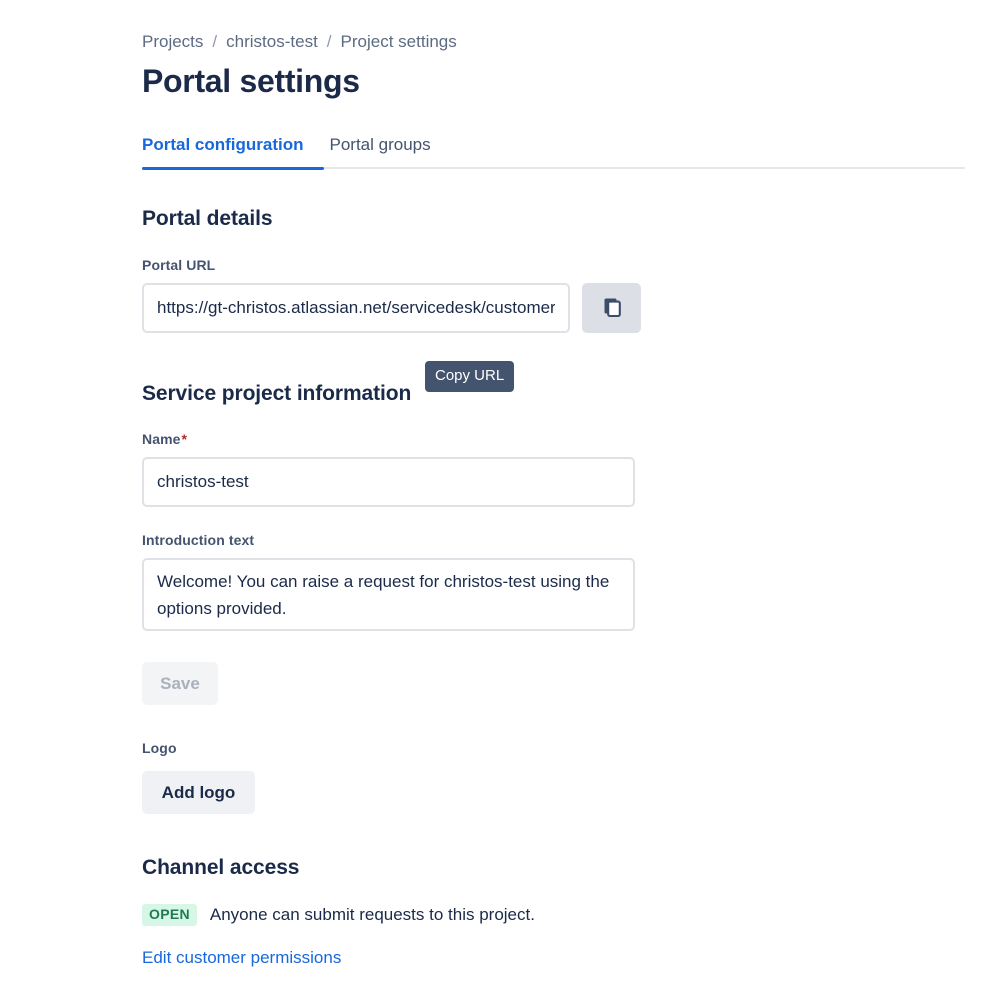 Image resolution: width=1000 pixels, height=1000 pixels. What do you see at coordinates (388, 594) in the screenshot?
I see `introduction-text-input` at bounding box center [388, 594].